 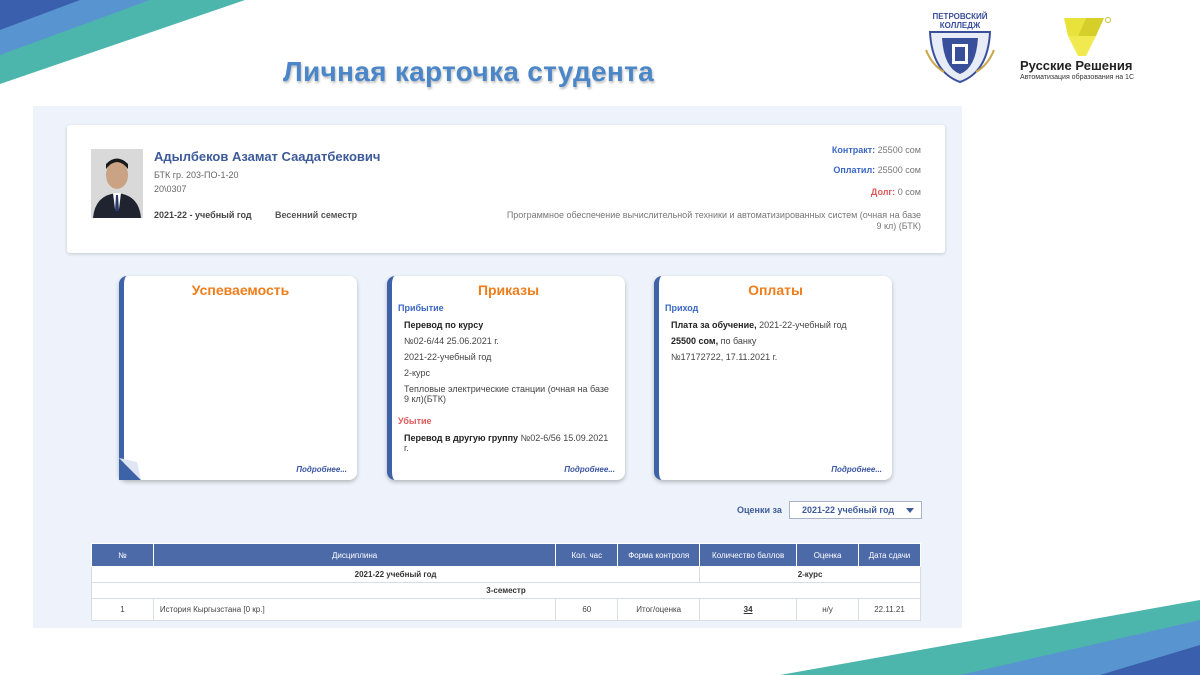 I want to click on group-row-year: 2021-22 учебный год 2-курс, so click(x=505, y=574).